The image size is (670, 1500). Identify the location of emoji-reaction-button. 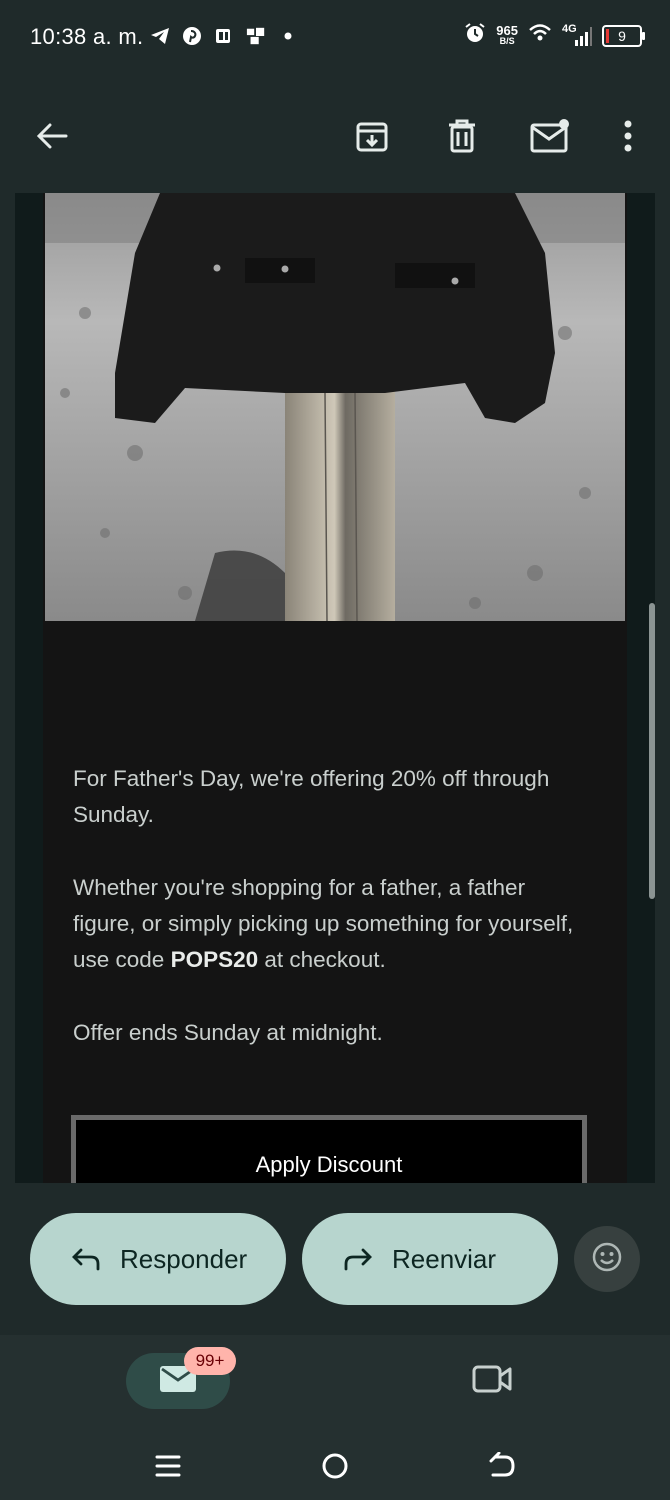
(607, 1259).